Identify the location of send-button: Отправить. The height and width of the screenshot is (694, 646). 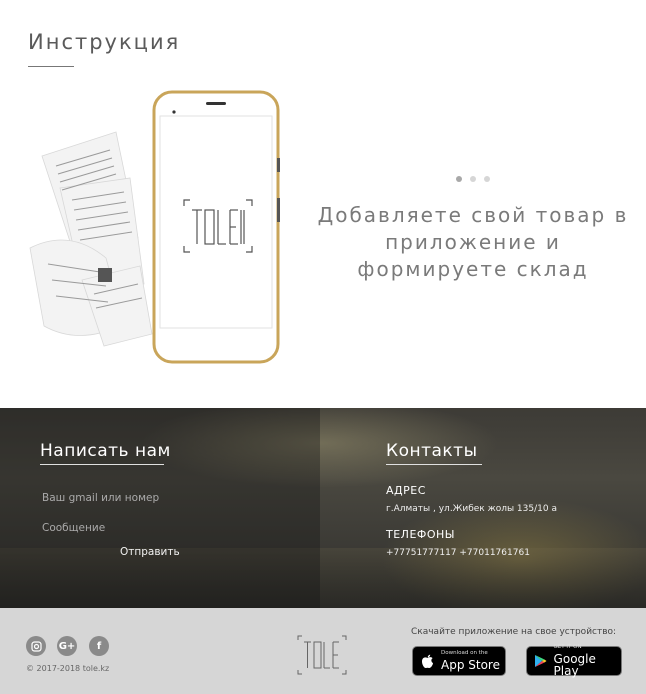
(150, 552).